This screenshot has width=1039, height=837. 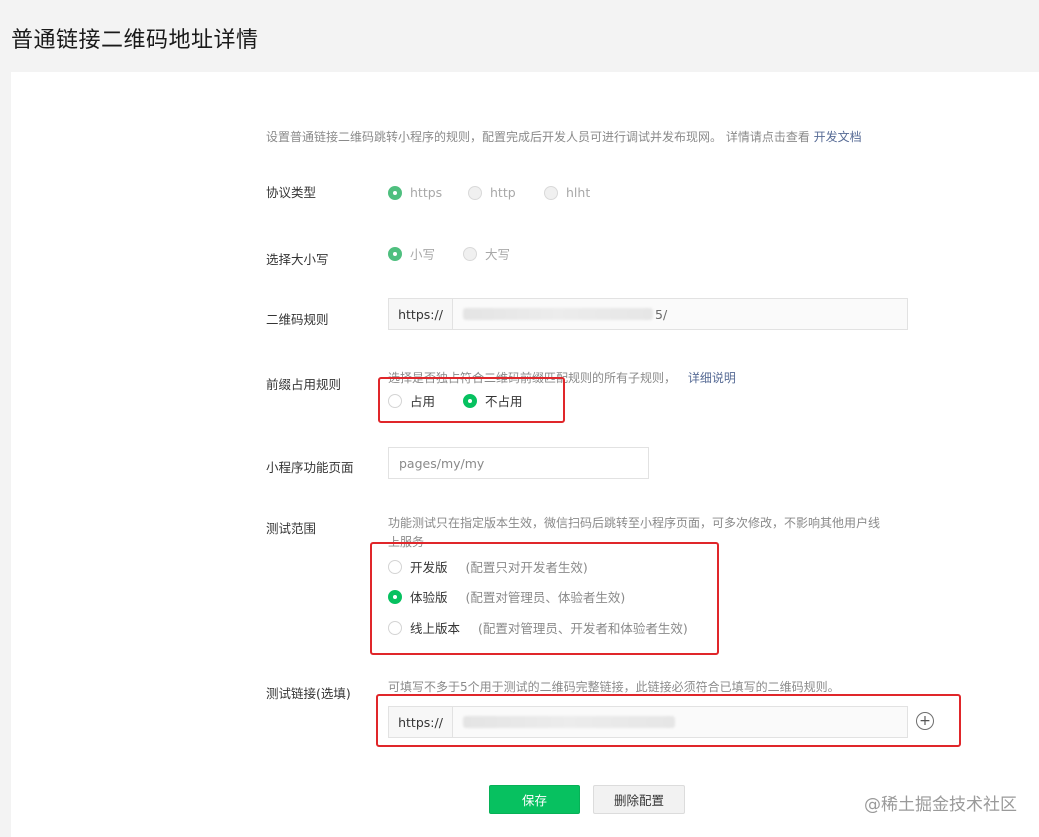 I want to click on prefix-rule-label: 前缀占用规则, so click(x=304, y=384).